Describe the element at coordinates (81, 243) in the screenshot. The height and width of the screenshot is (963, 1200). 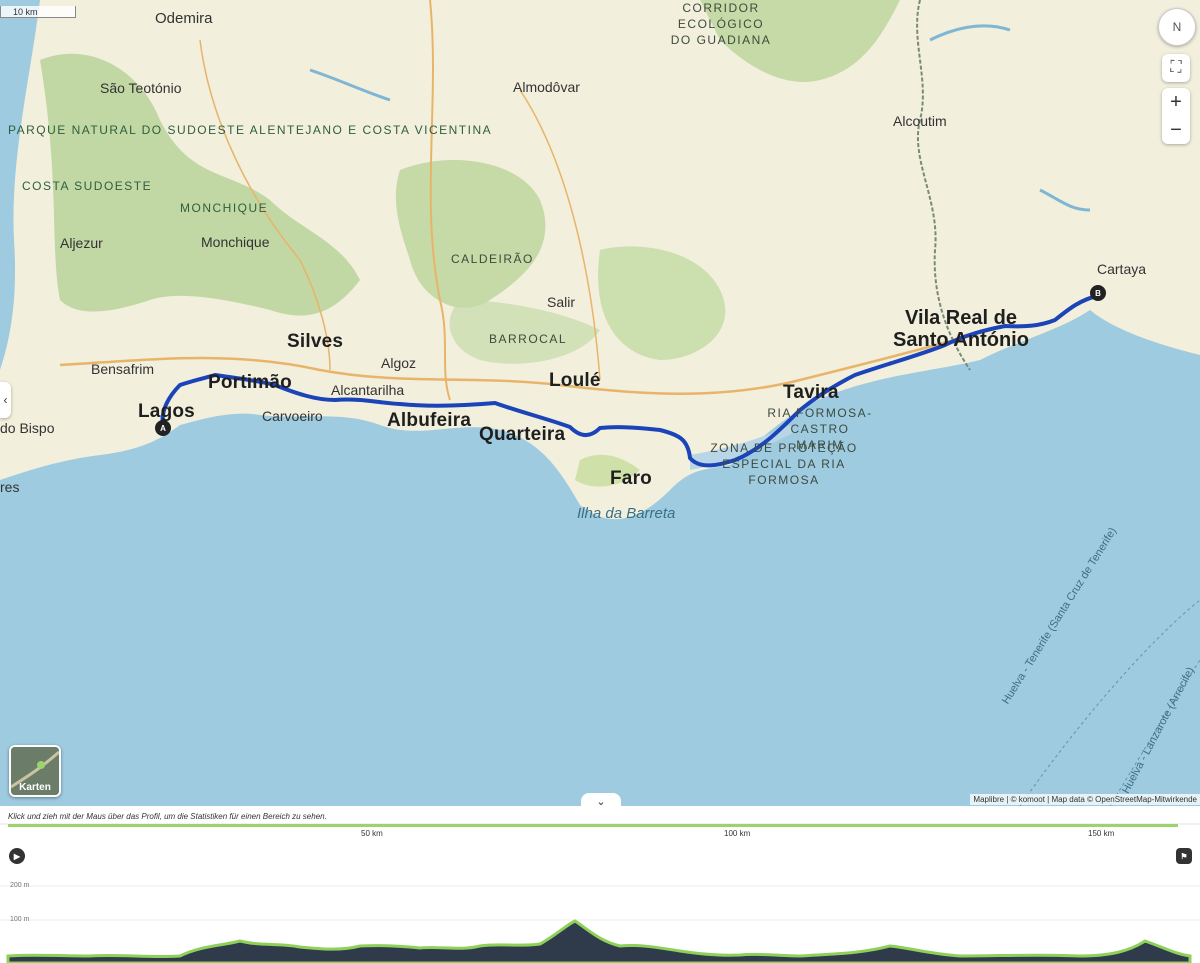
I see `place-label-aljezur: Aljezur` at that location.